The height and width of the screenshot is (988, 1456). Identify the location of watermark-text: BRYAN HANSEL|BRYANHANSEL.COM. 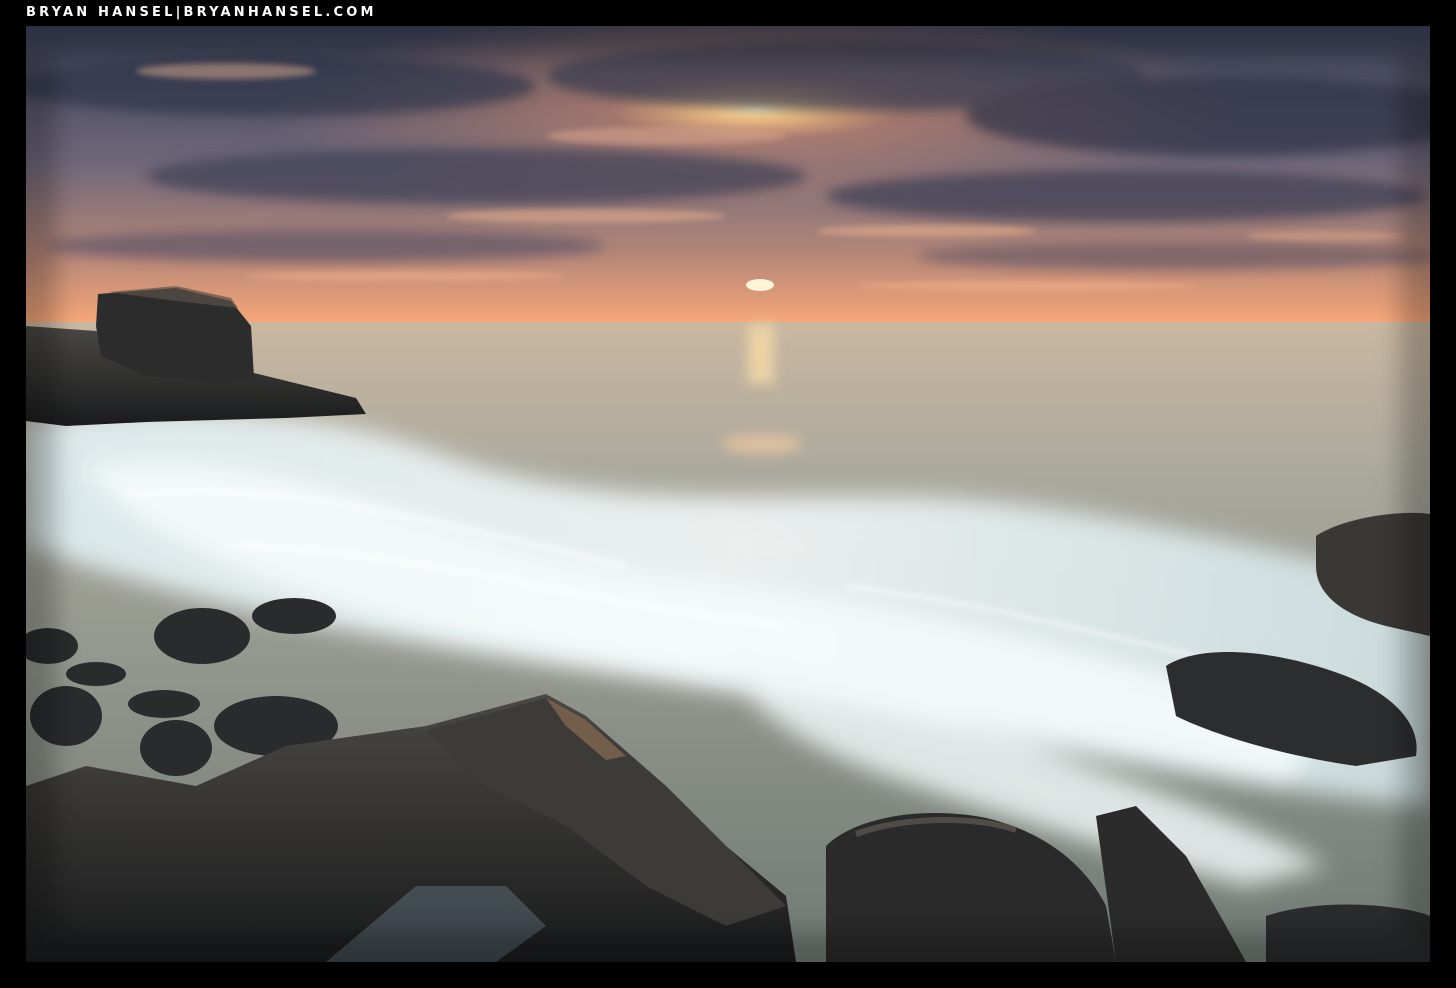
(201, 12).